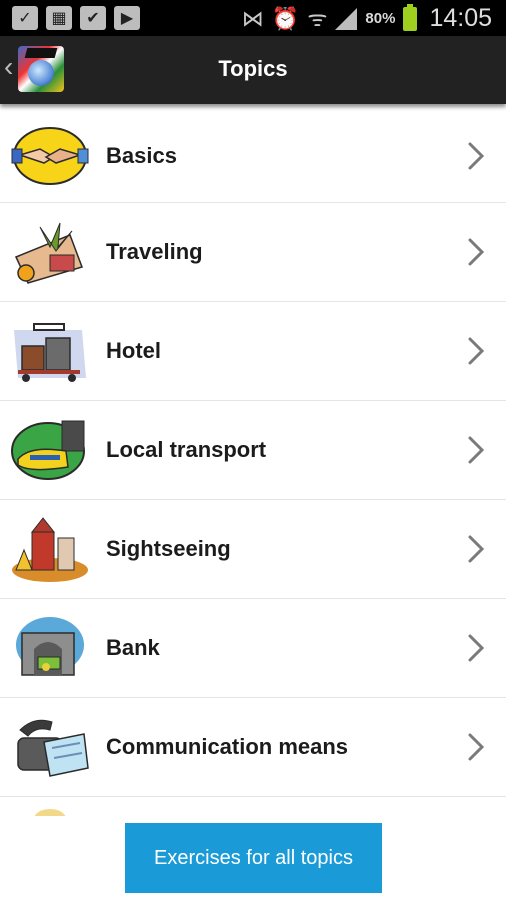 The width and height of the screenshot is (506, 900). I want to click on handshake-icon, so click(50, 156).